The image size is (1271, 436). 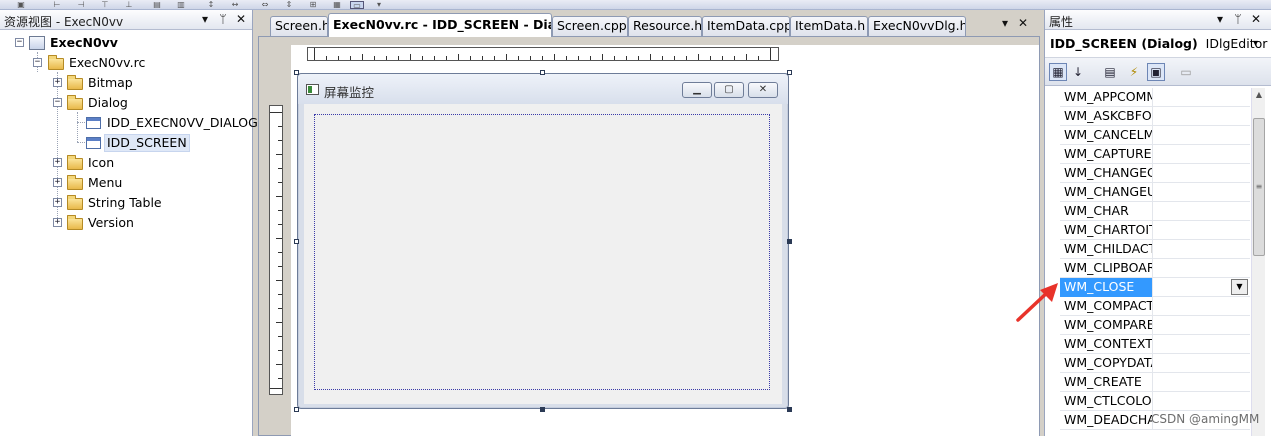 I want to click on tab-label: ExecN0vv.rc - IDD_SCREEN - Dialog, so click(x=442, y=24).